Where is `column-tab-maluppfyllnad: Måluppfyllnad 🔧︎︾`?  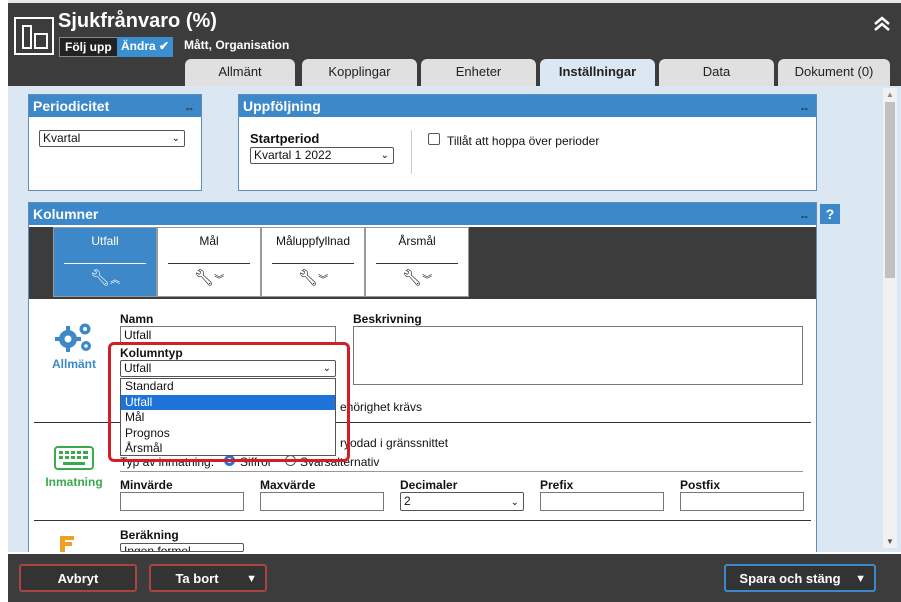 column-tab-maluppfyllnad: Måluppfyllnad 🔧︎︾ is located at coordinates (313, 262).